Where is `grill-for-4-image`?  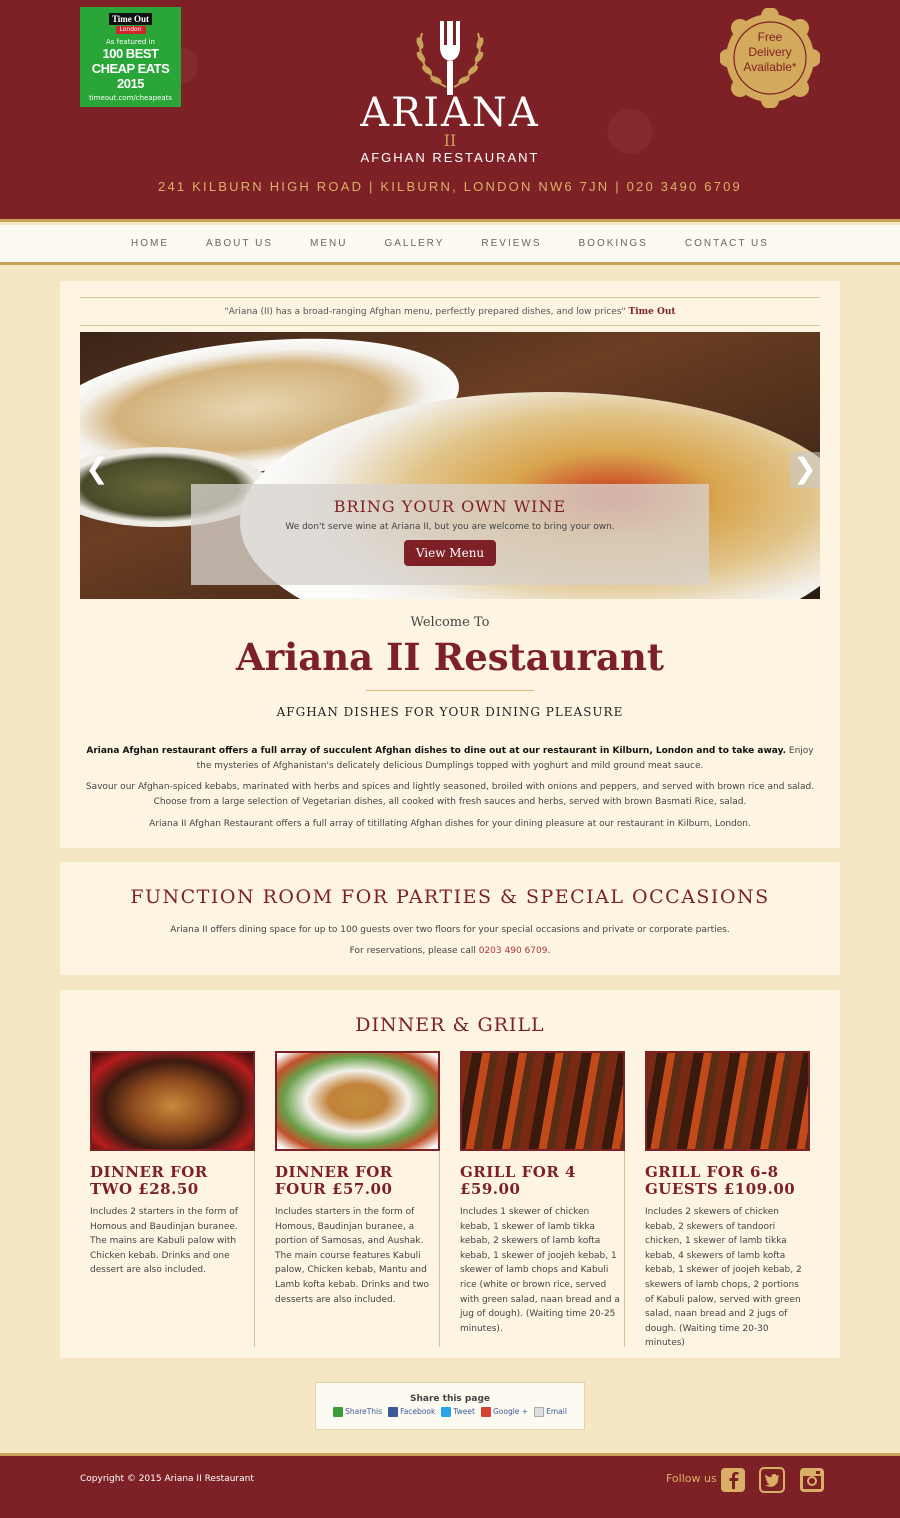
grill-for-4-image is located at coordinates (542, 1101).